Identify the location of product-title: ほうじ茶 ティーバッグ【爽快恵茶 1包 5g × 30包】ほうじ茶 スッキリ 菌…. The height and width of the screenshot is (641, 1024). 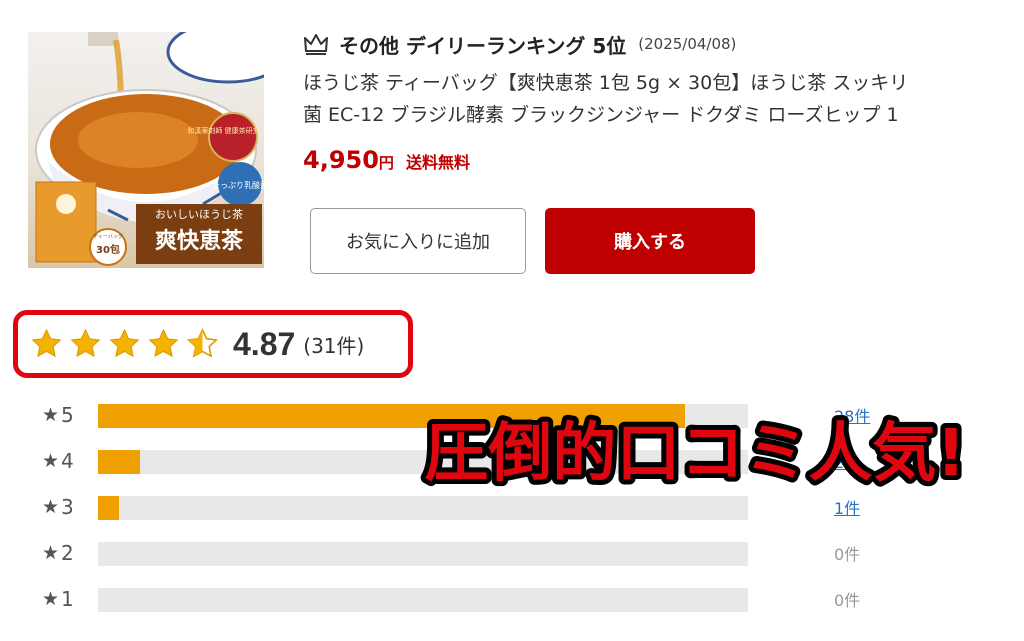
(663, 99).